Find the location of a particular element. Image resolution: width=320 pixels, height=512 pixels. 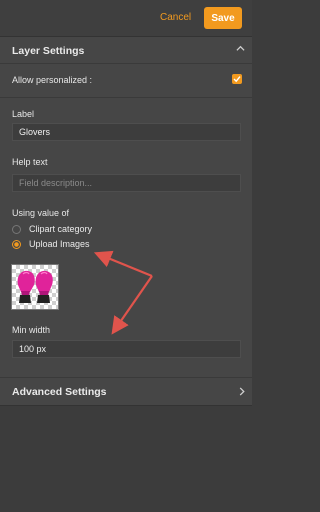

allow-personalized-checkbox is located at coordinates (237, 79).